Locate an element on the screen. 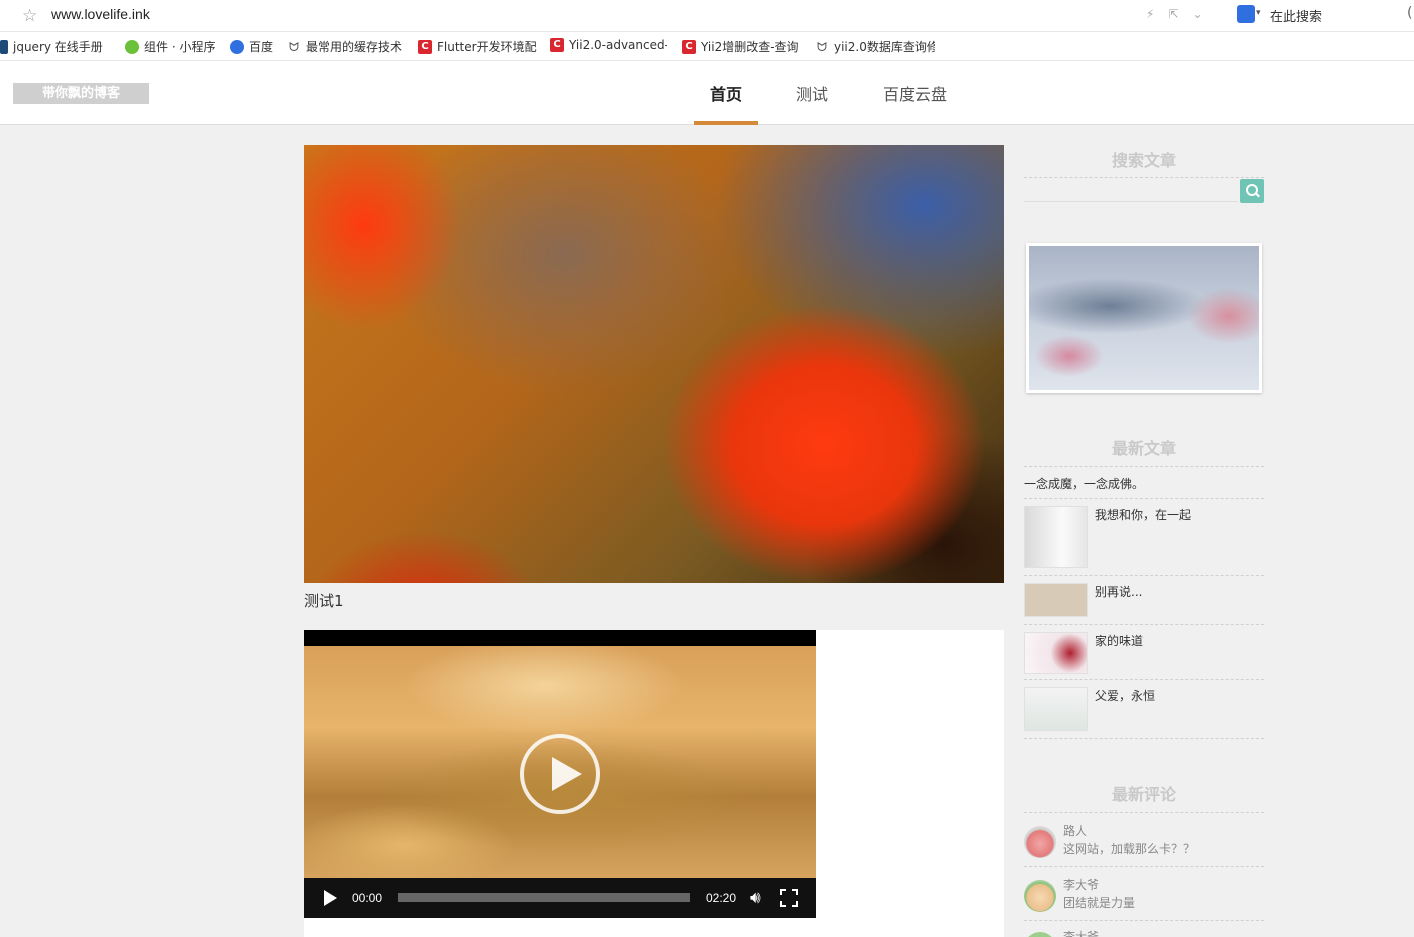  browser-address-bar: ☆ www.lovelife.ink ⚡ ⇱ ⌄ ▾ 在此搜索 ( is located at coordinates (707, 16).